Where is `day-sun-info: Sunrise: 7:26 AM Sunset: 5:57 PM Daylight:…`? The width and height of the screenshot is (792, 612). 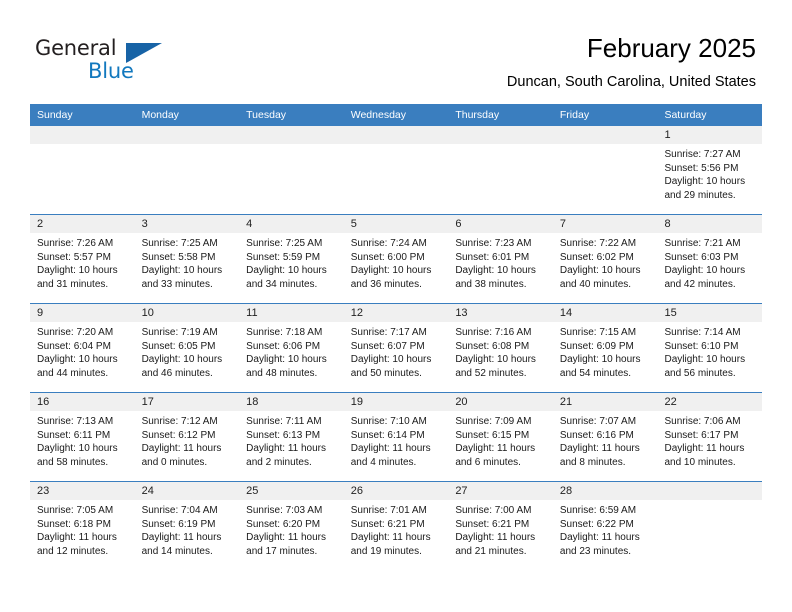 day-sun-info: Sunrise: 7:26 AM Sunset: 5:57 PM Daylight:… is located at coordinates (82, 262).